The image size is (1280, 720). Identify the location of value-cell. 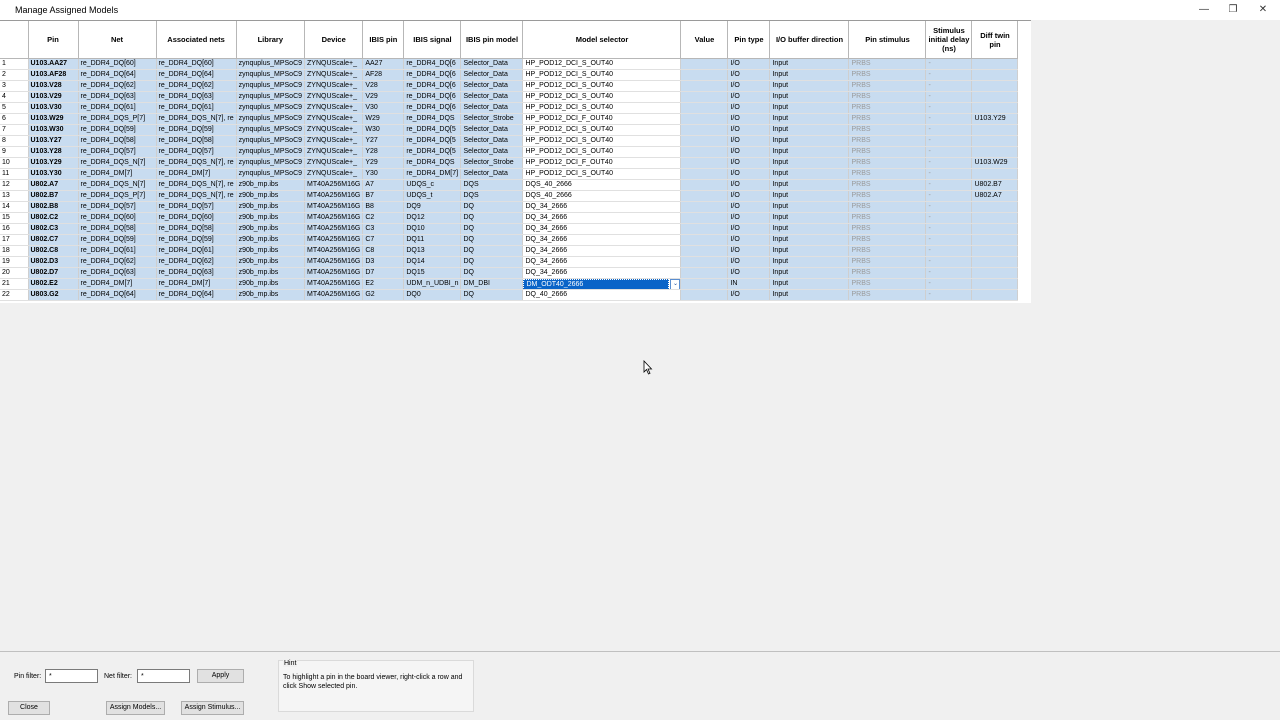
(704, 86).